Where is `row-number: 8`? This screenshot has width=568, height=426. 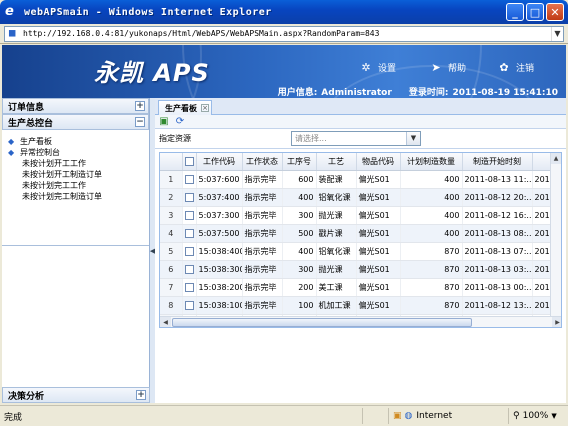
row-number: 8 is located at coordinates (171, 305).